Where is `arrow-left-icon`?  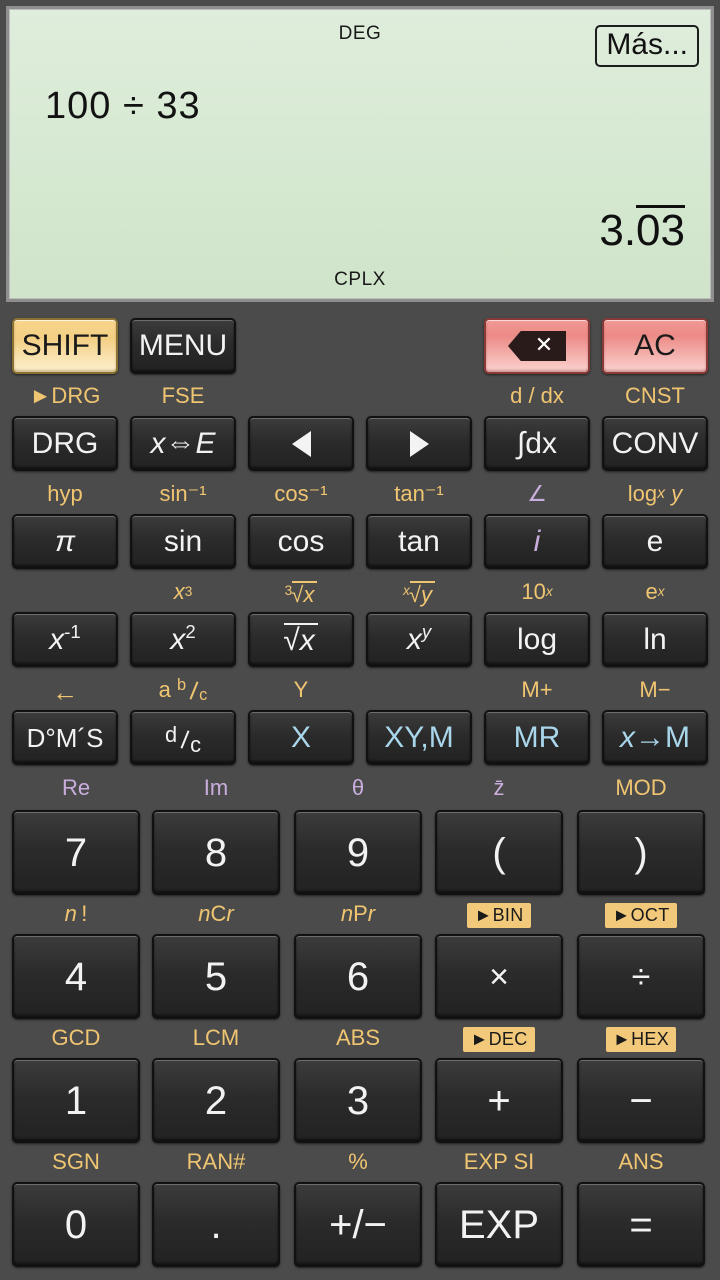
arrow-left-icon is located at coordinates (301, 443).